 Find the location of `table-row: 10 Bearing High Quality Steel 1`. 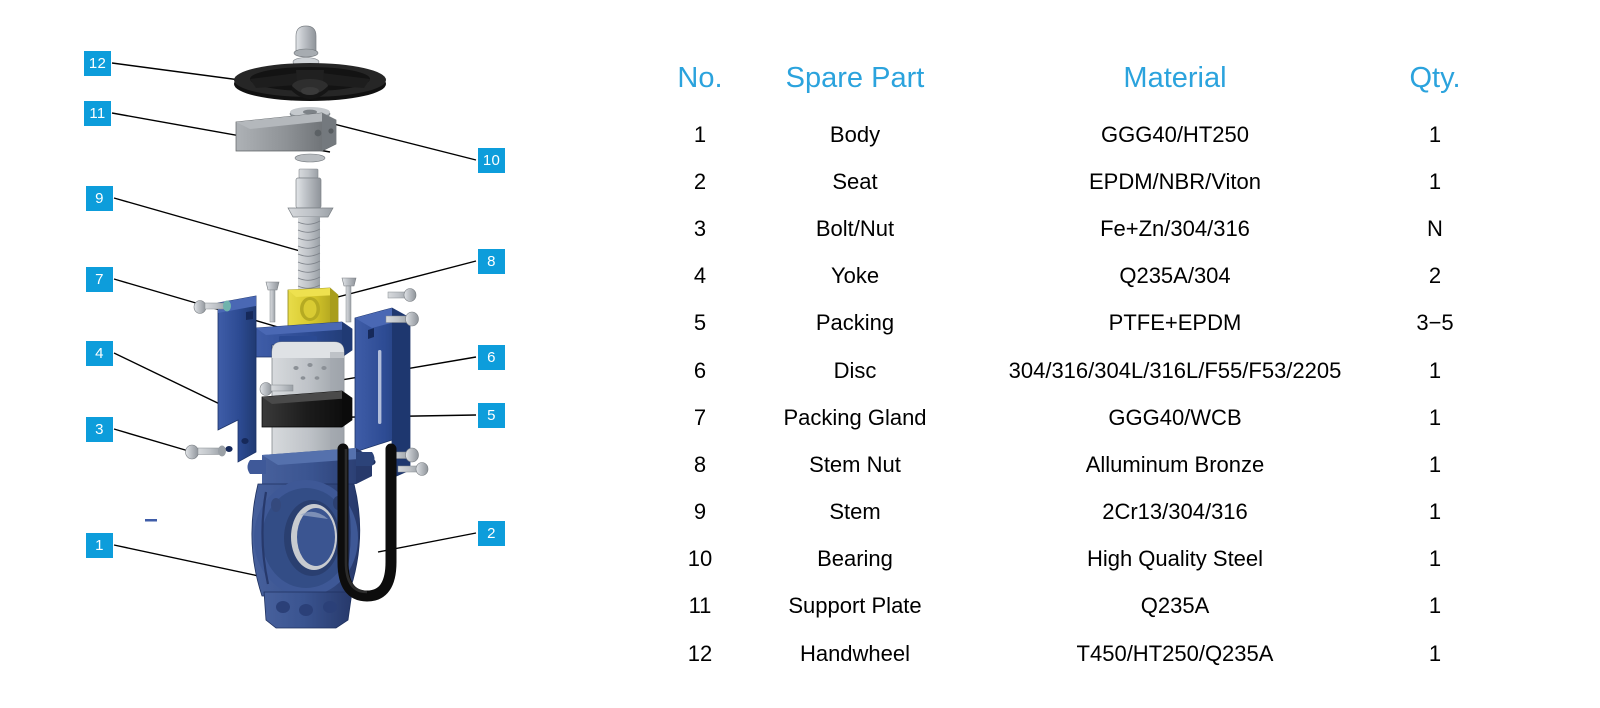

table-row: 10 Bearing High Quality Steel 1 is located at coordinates (1075, 559).